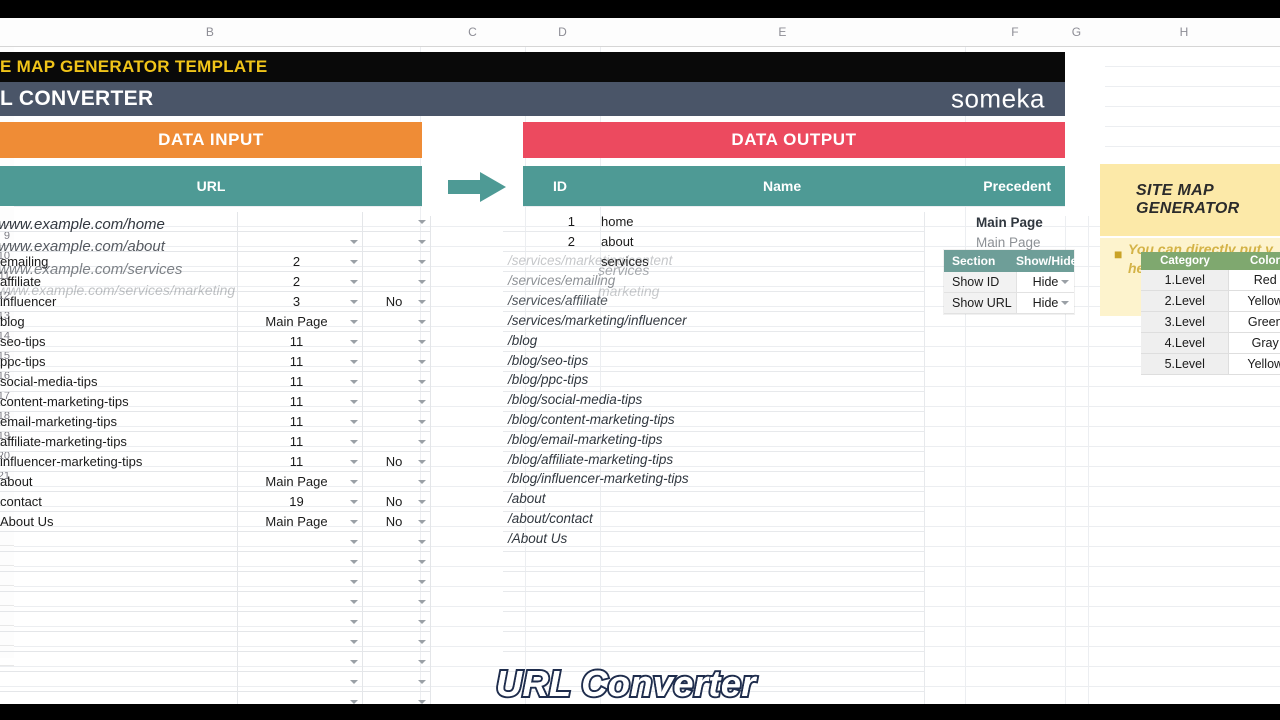 This screenshot has height=720, width=1280. I want to click on table-row: influencer 3 No, so click(215, 302).